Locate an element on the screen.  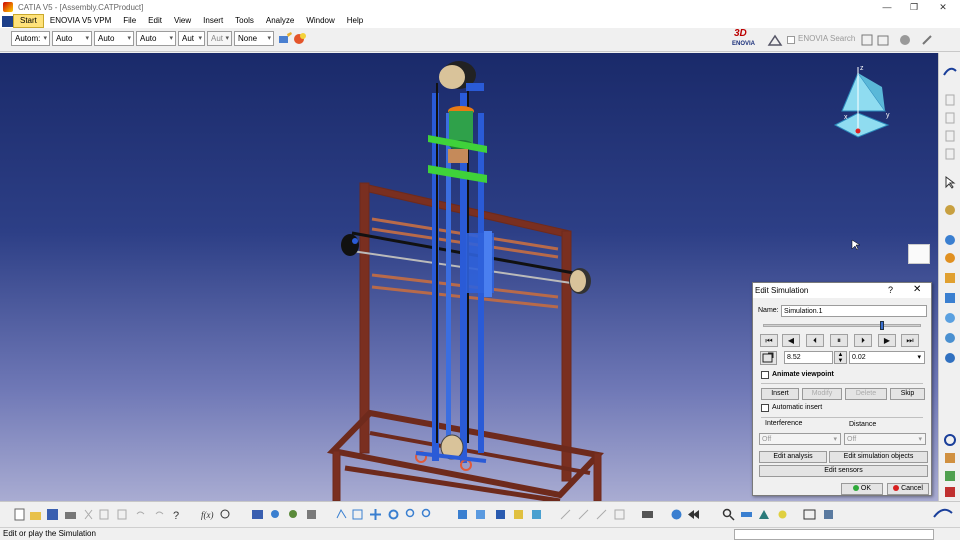
dialog-title-bar: Edit Simulation ? ✕ is located at coordinates (842, 290).